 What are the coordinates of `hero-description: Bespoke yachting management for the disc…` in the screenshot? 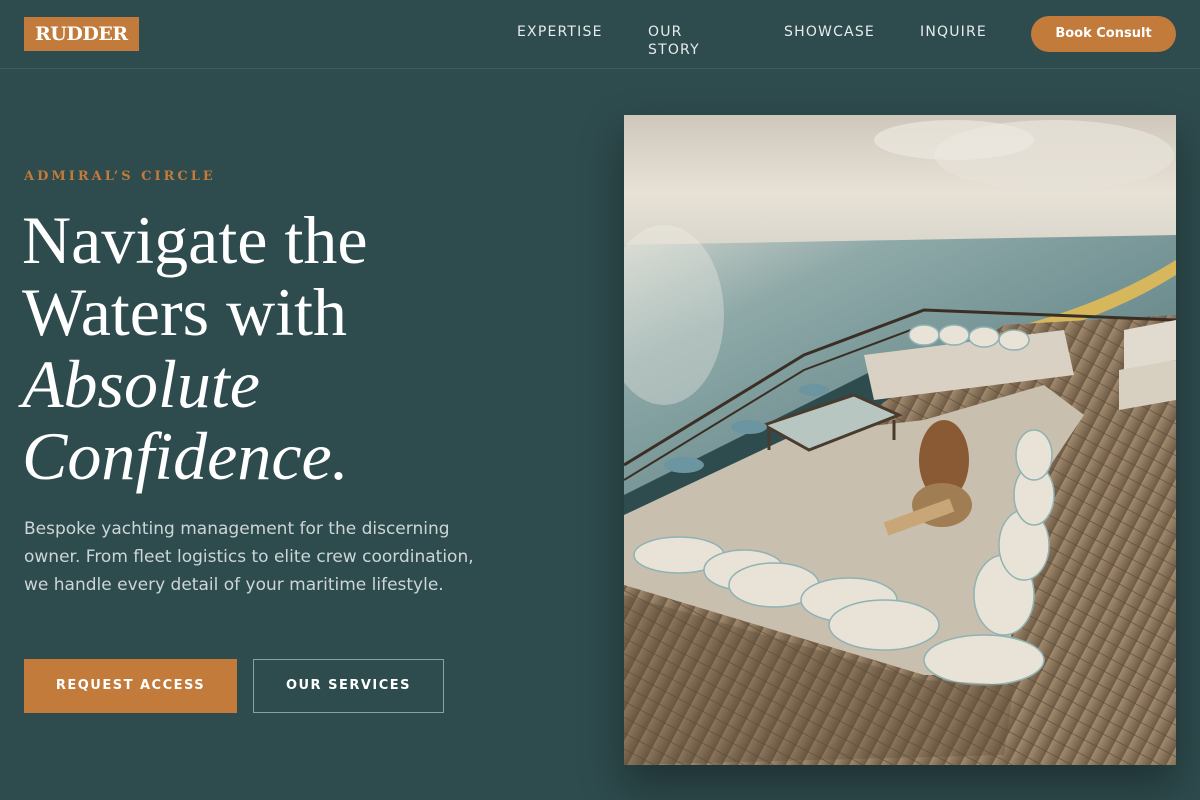 It's located at (249, 557).